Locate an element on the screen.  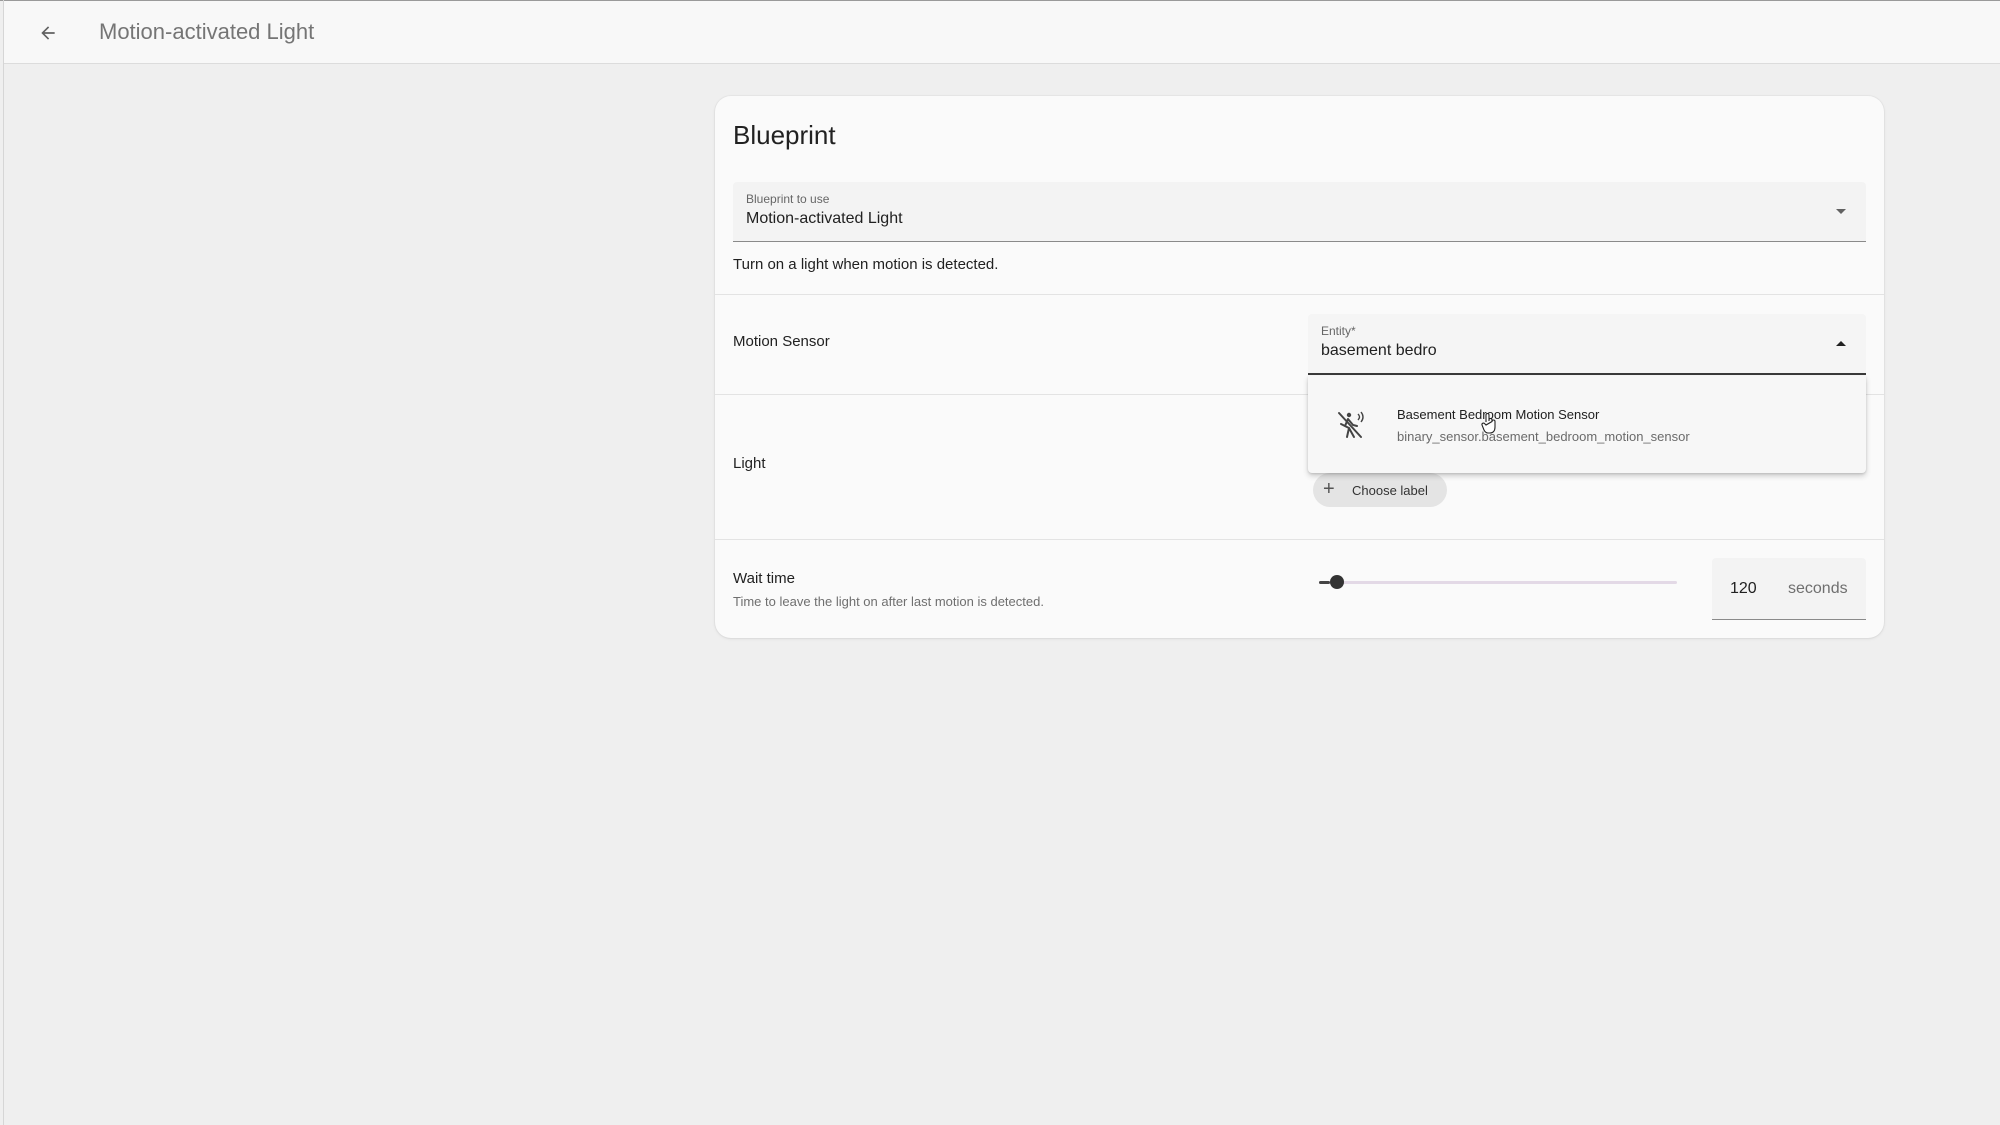
light-label: Light is located at coordinates (749, 463).